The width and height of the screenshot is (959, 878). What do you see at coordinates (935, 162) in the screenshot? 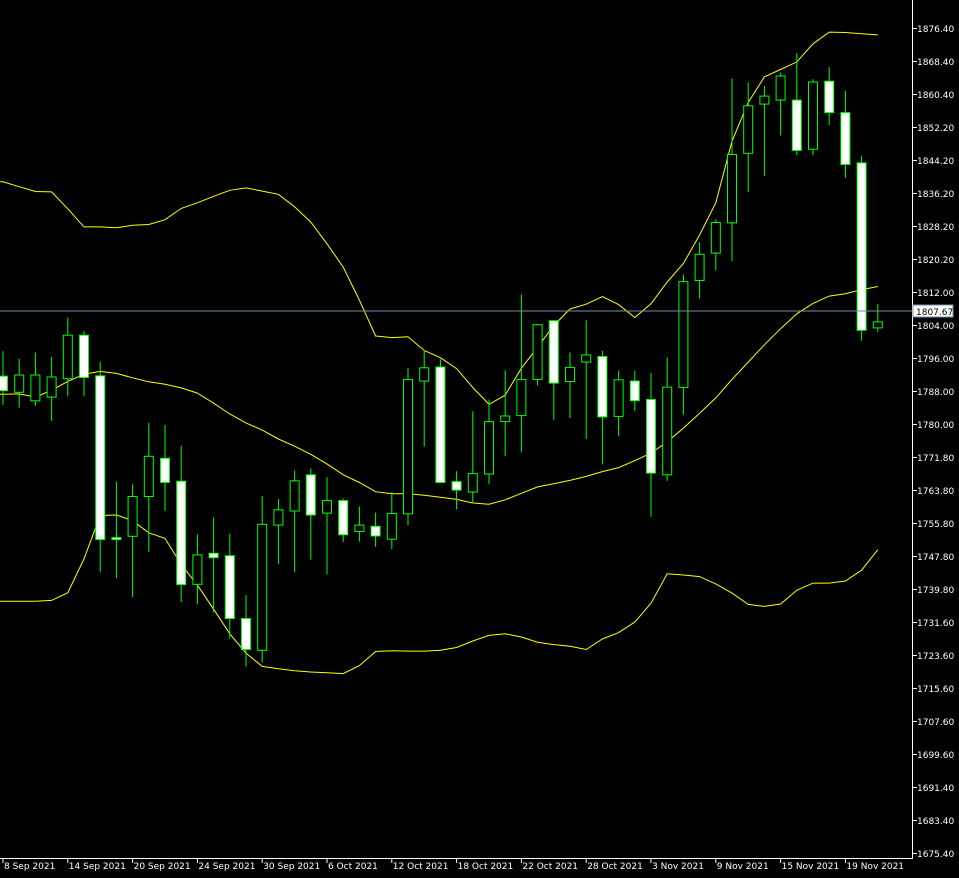
I see `price-tick-label: 1844.20` at bounding box center [935, 162].